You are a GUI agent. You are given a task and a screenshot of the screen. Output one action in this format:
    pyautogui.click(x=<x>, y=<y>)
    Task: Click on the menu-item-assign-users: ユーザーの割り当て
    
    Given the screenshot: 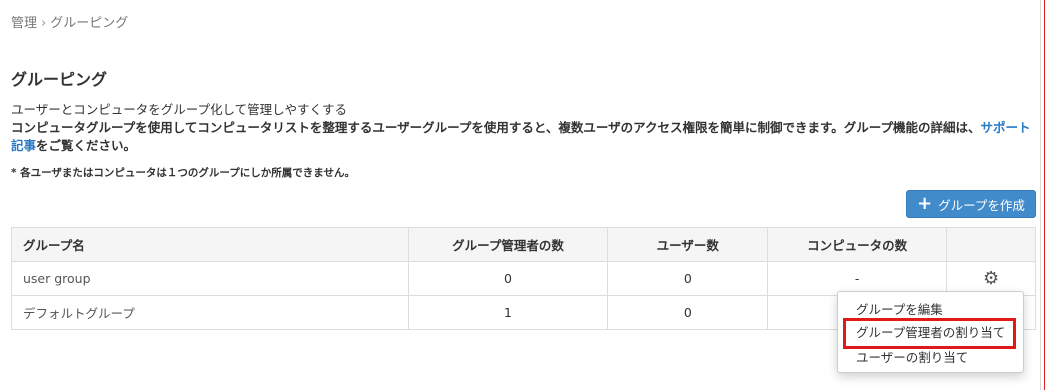 What is the action you would take?
    pyautogui.click(x=930, y=356)
    